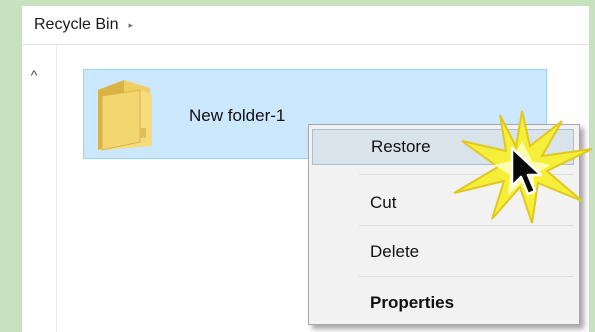 Image resolution: width=595 pixels, height=332 pixels. I want to click on breadcrumb-recycle-bin: Recycle Bin, so click(76, 25).